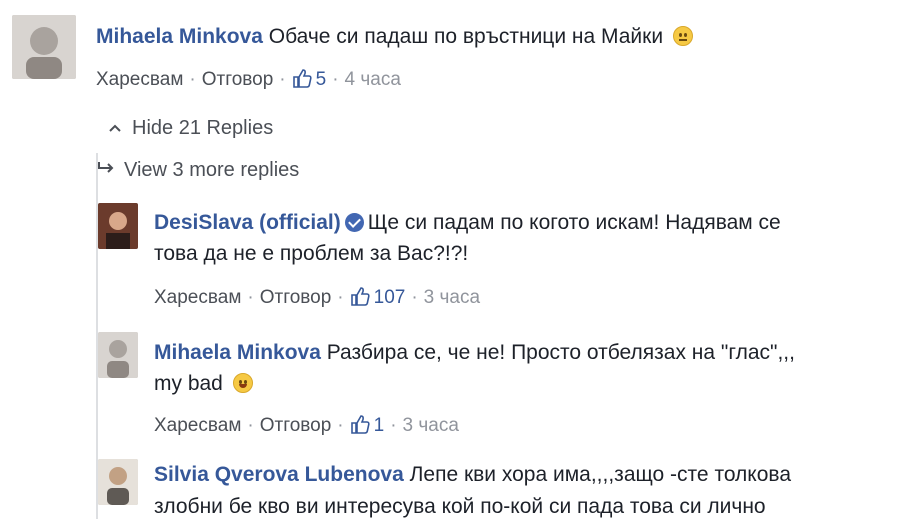  Describe the element at coordinates (242, 383) in the screenshot. I see `grinning-face-emoji` at that location.